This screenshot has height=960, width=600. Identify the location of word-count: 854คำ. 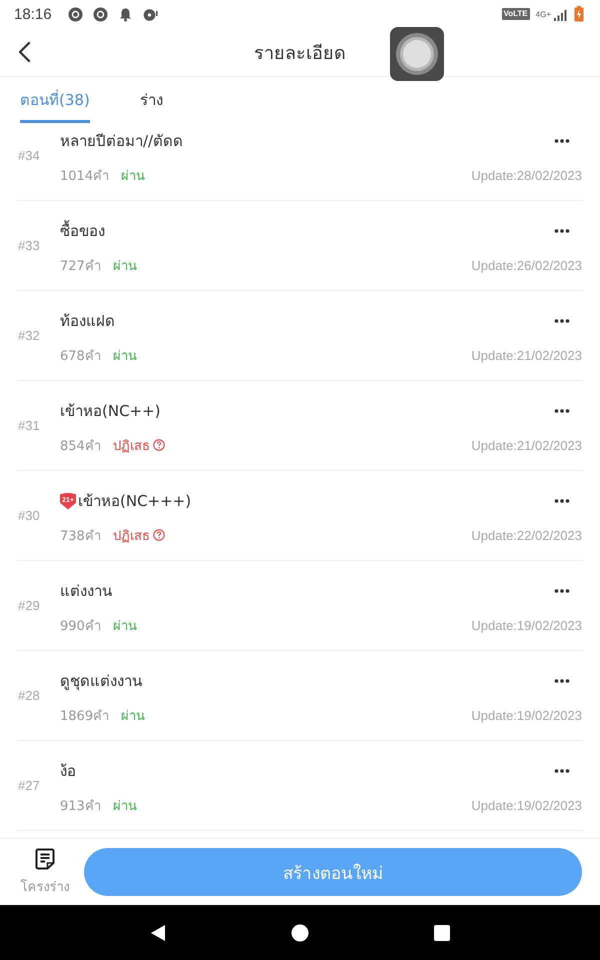
(80, 447).